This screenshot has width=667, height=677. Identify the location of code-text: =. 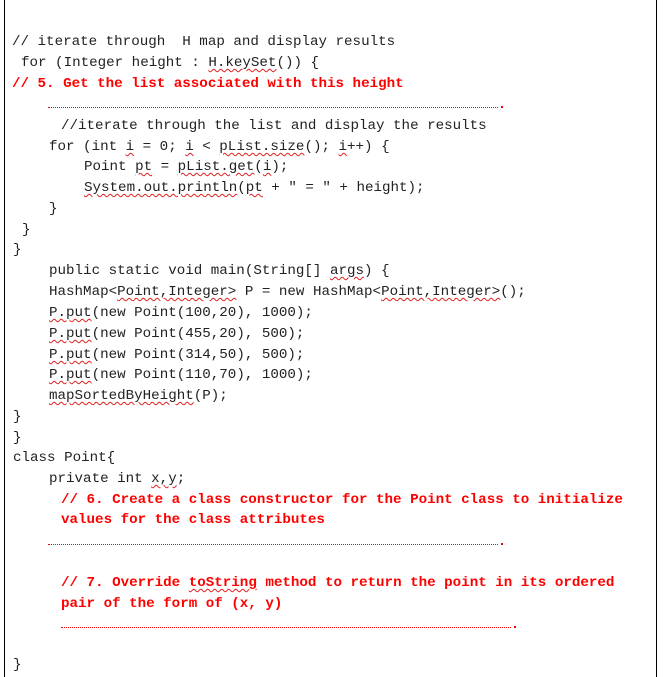
(165, 167).